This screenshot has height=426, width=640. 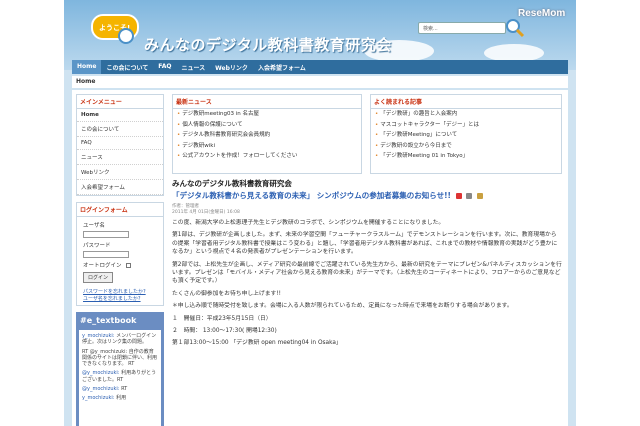 What do you see at coordinates (206, 212) in the screenshot?
I see `article-date: 2011年 4月 01日(金曜日) 16:08` at bounding box center [206, 212].